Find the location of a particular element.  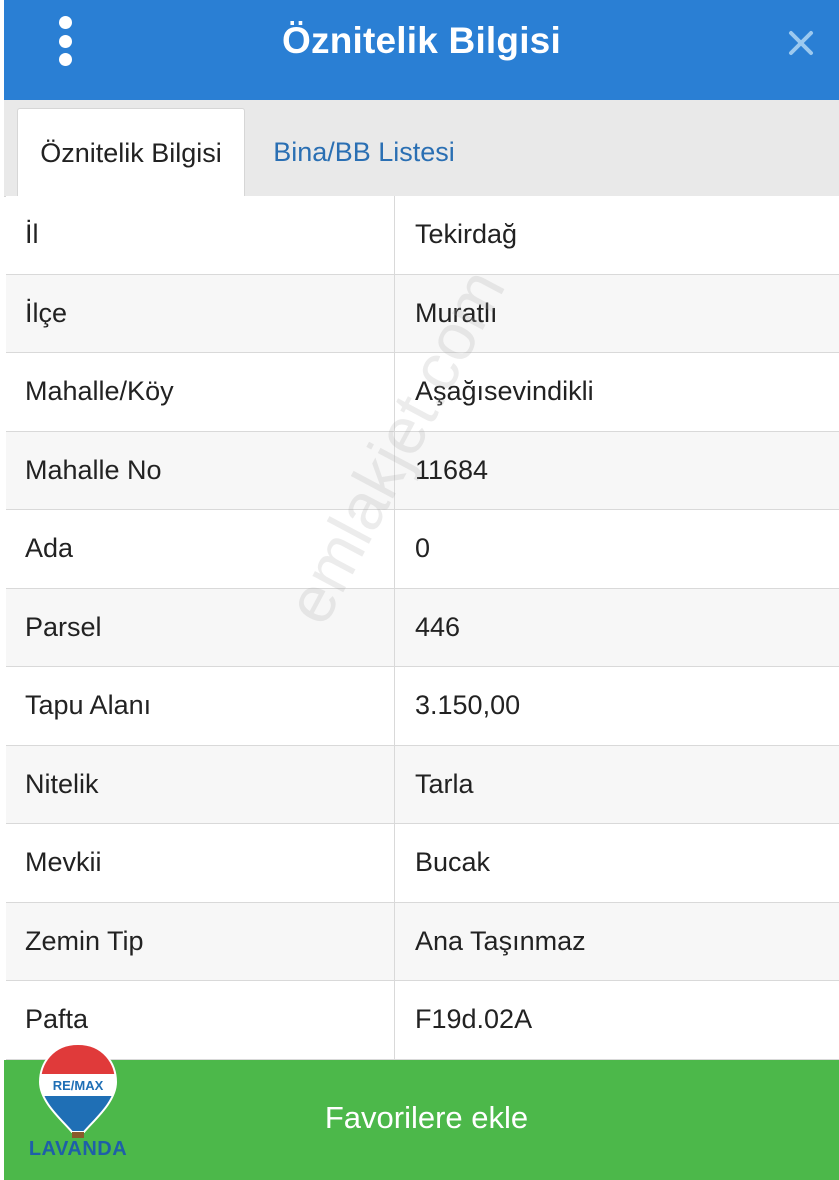

table-row: İl Tekirdağ is located at coordinates (422, 235).